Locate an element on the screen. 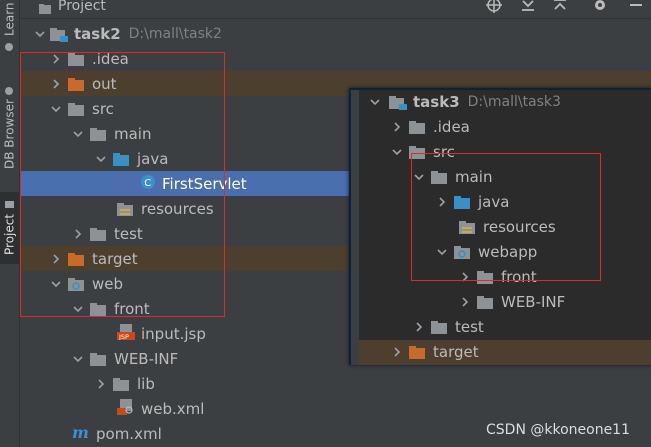  db-browser-tab-label: DB Browser is located at coordinates (9, 134).